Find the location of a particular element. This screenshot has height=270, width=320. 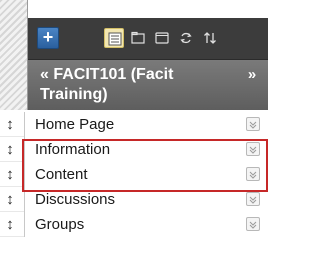

menu-item-discussions: ↕ Discussions is located at coordinates (134, 199).